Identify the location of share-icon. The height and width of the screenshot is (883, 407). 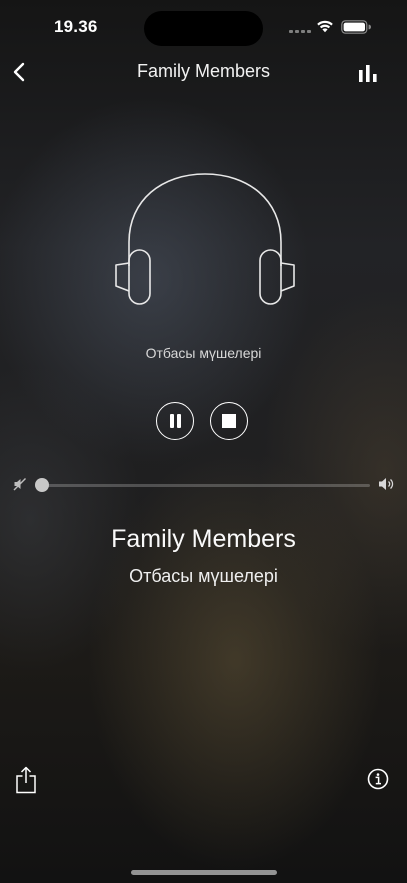
(26, 780).